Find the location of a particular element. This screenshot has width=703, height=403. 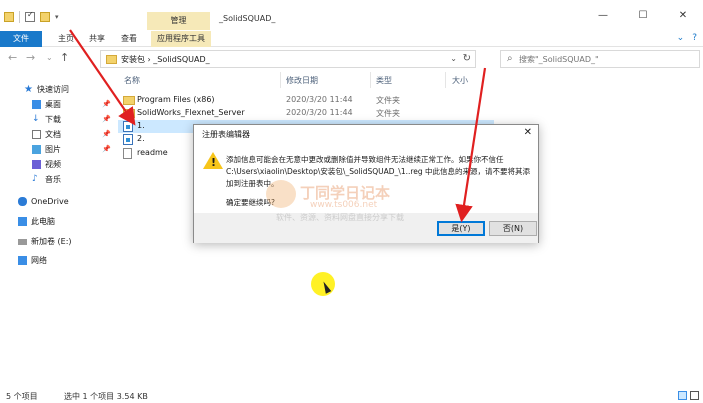

quick-access-toolbar: ▾ is located at coordinates (31, 16).